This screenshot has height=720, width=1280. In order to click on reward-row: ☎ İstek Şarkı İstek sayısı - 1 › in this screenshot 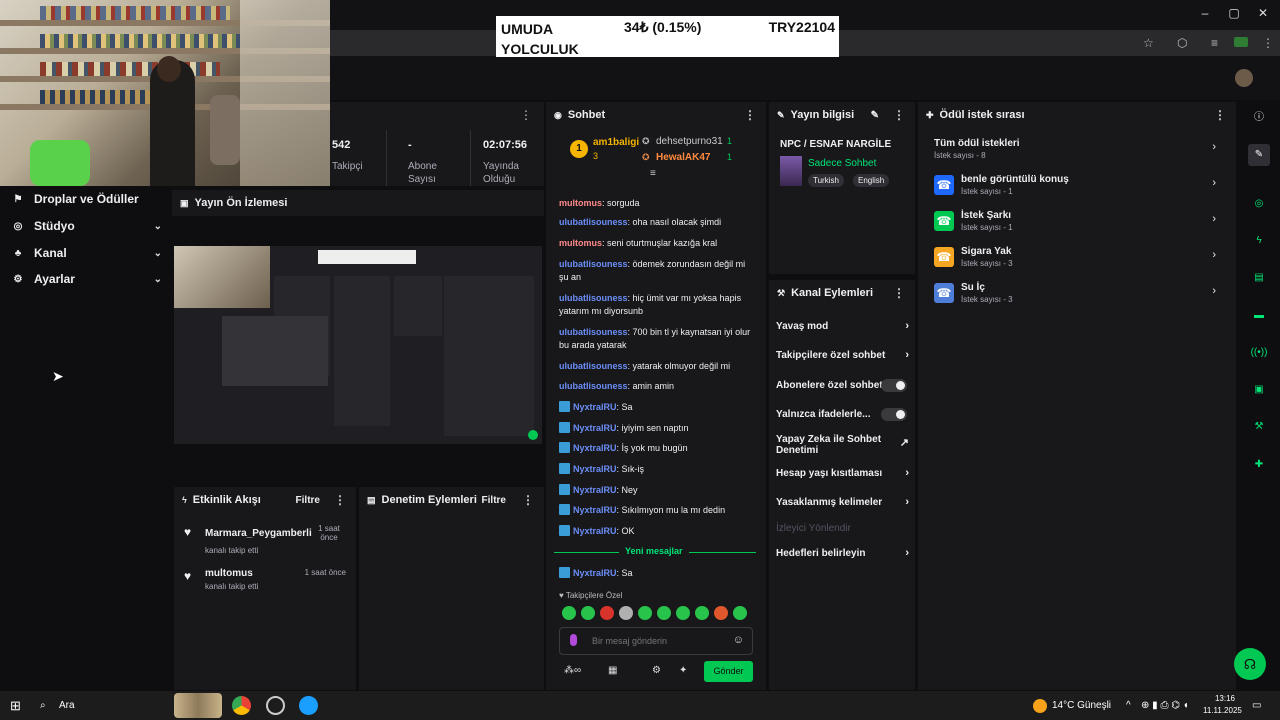, I will do `click(1077, 224)`.